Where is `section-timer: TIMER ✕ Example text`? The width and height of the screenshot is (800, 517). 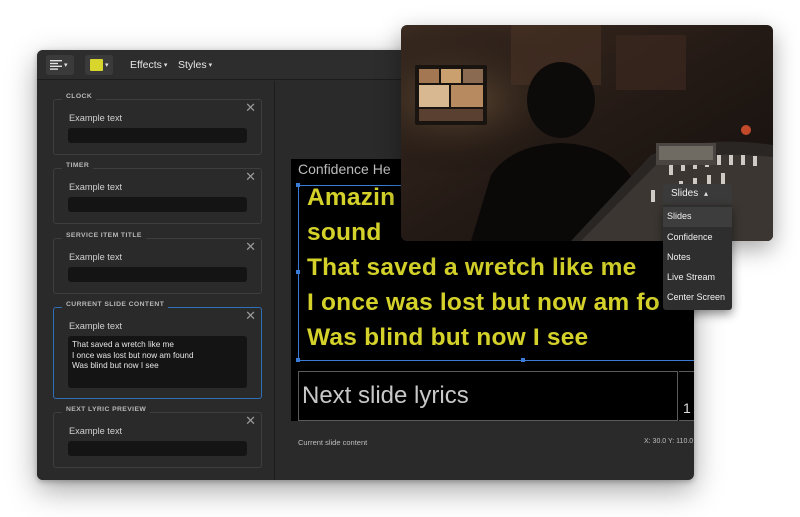
section-timer: TIMER ✕ Example text is located at coordinates (157, 193).